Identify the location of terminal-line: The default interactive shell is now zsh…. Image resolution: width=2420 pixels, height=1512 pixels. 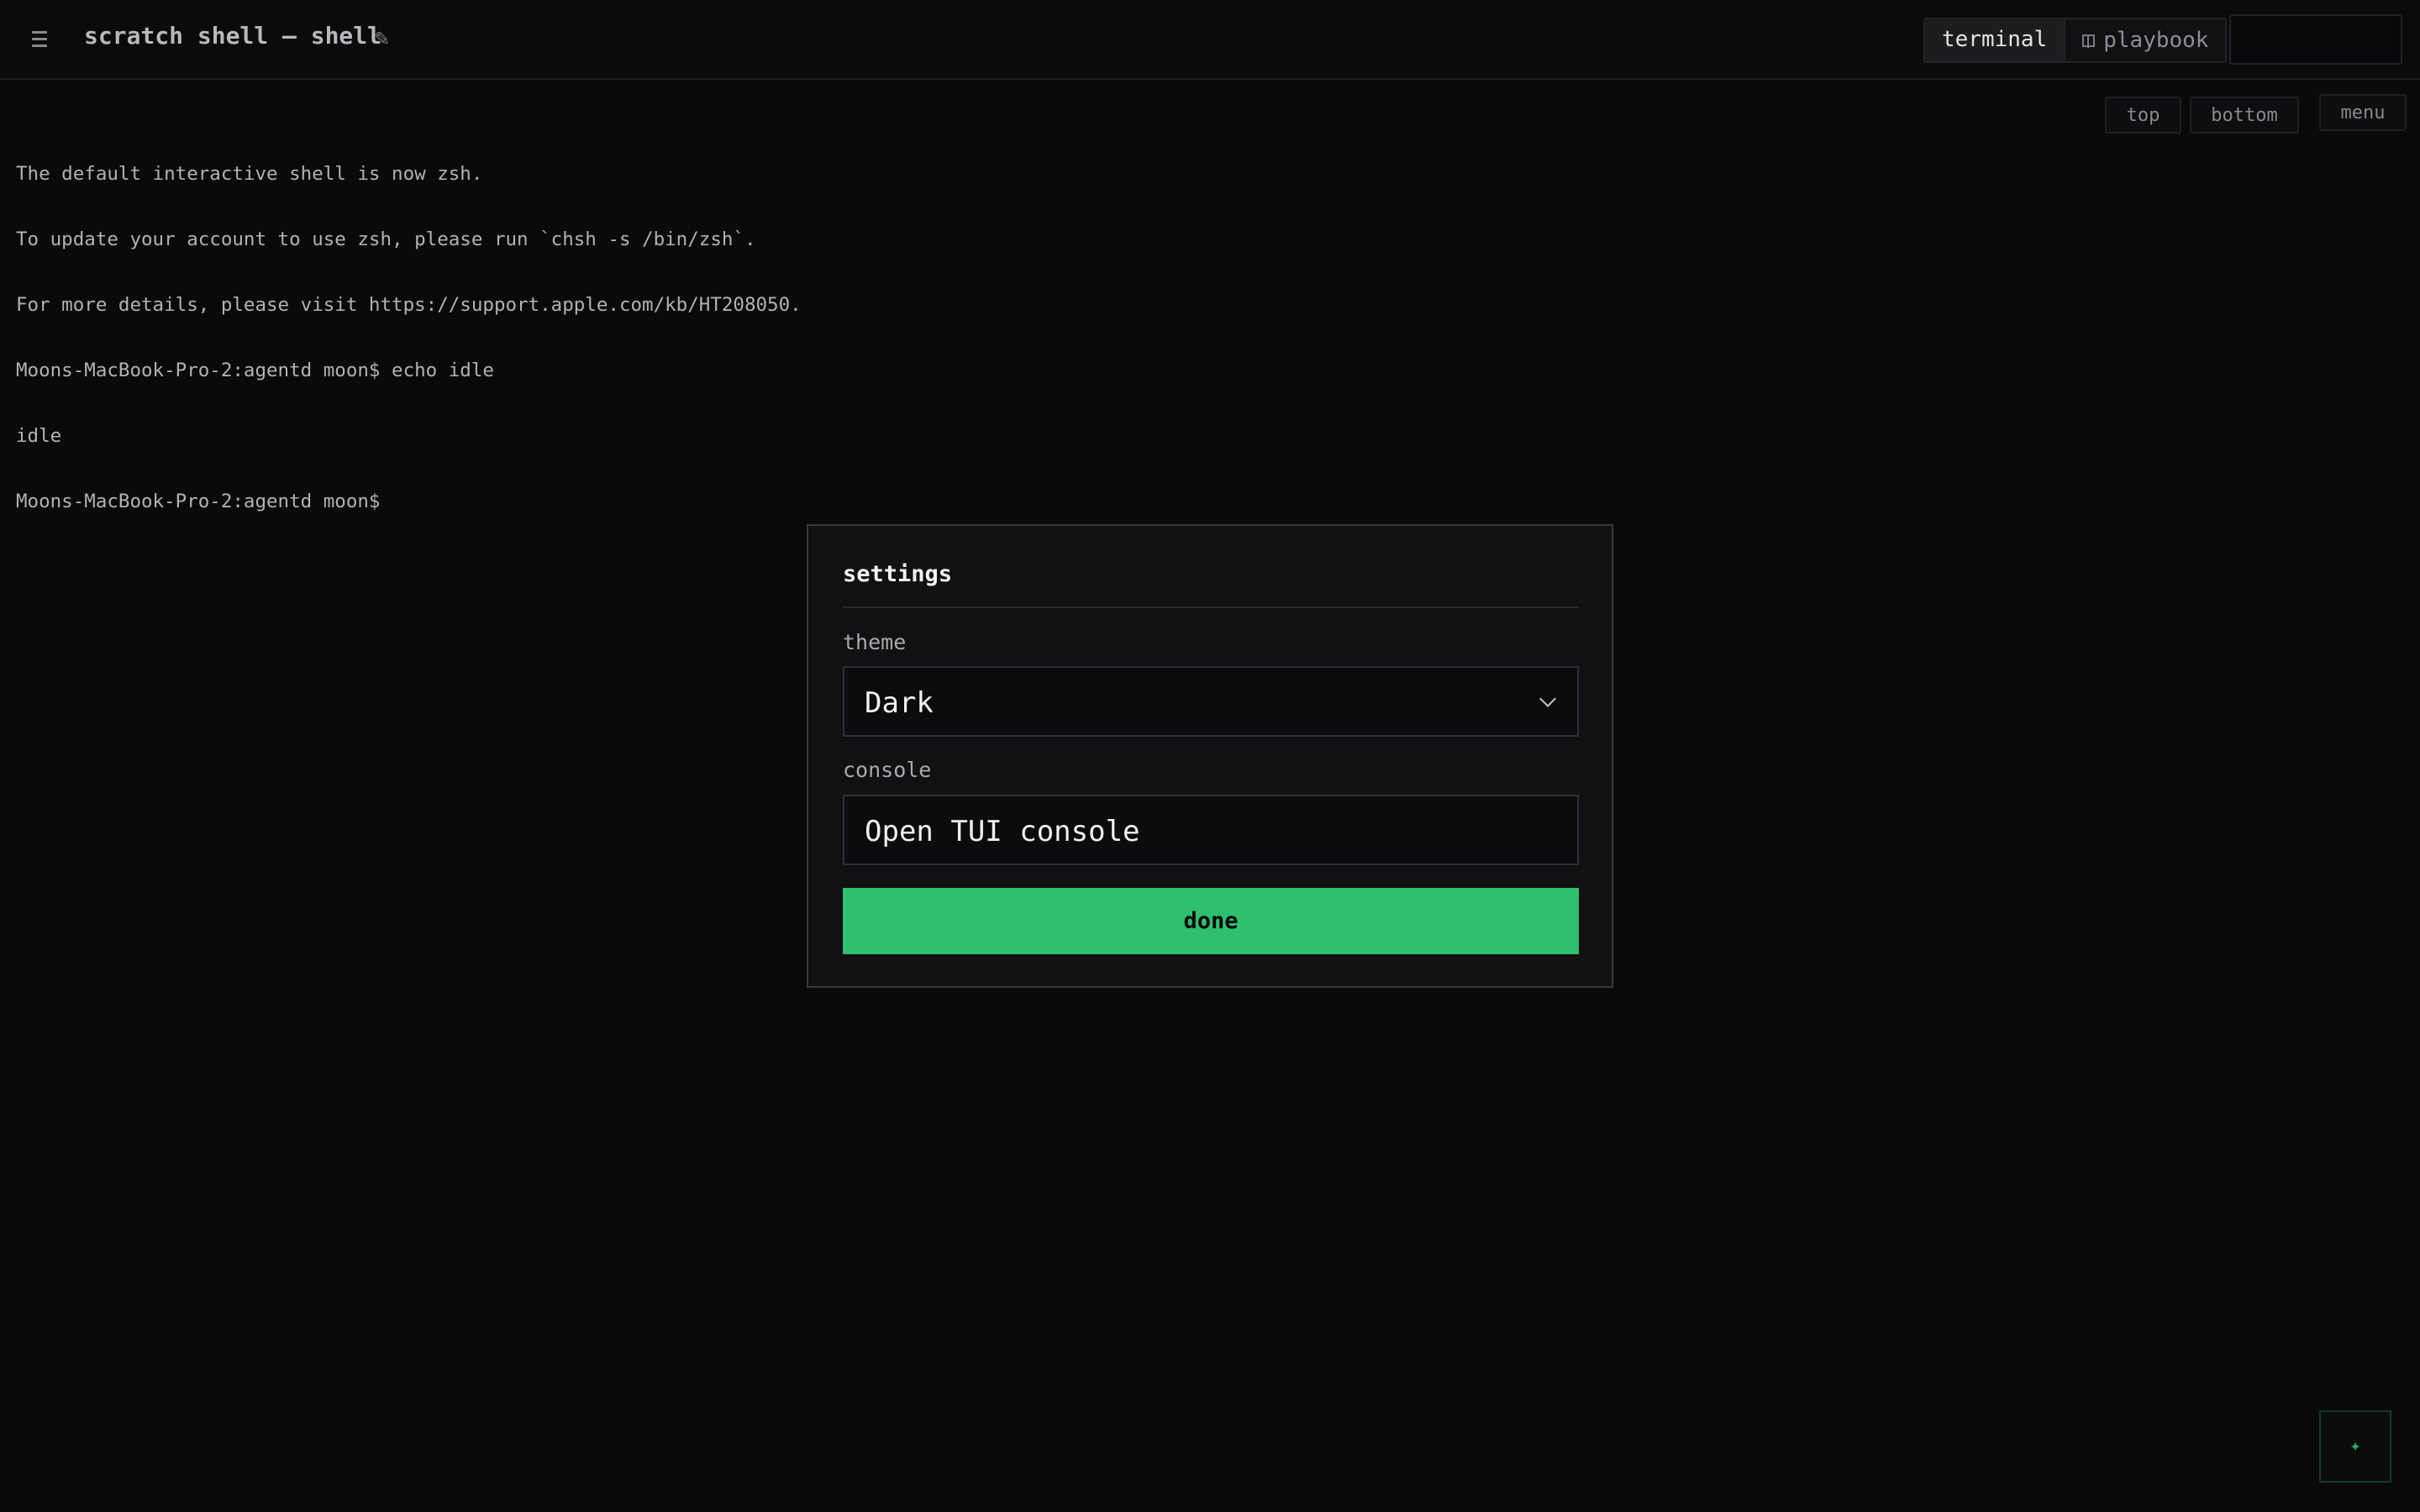
(249, 174).